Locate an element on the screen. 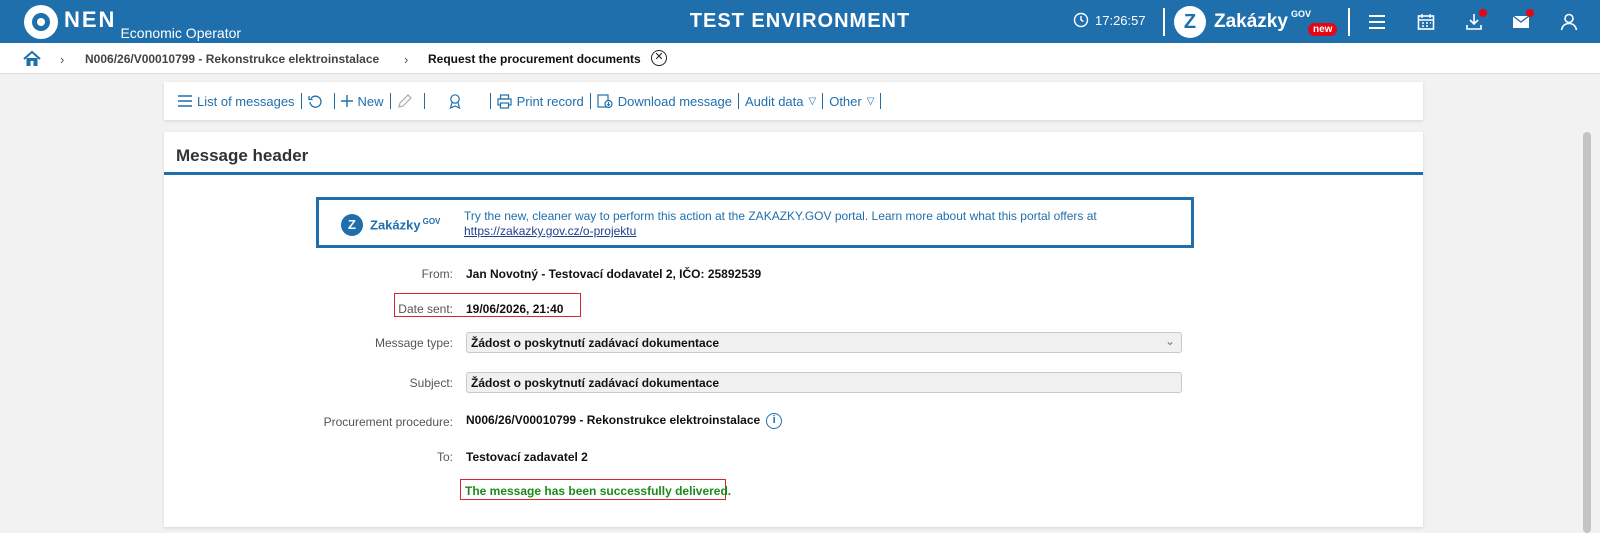 The width and height of the screenshot is (1600, 533). download-message-button: Download message is located at coordinates (664, 101).